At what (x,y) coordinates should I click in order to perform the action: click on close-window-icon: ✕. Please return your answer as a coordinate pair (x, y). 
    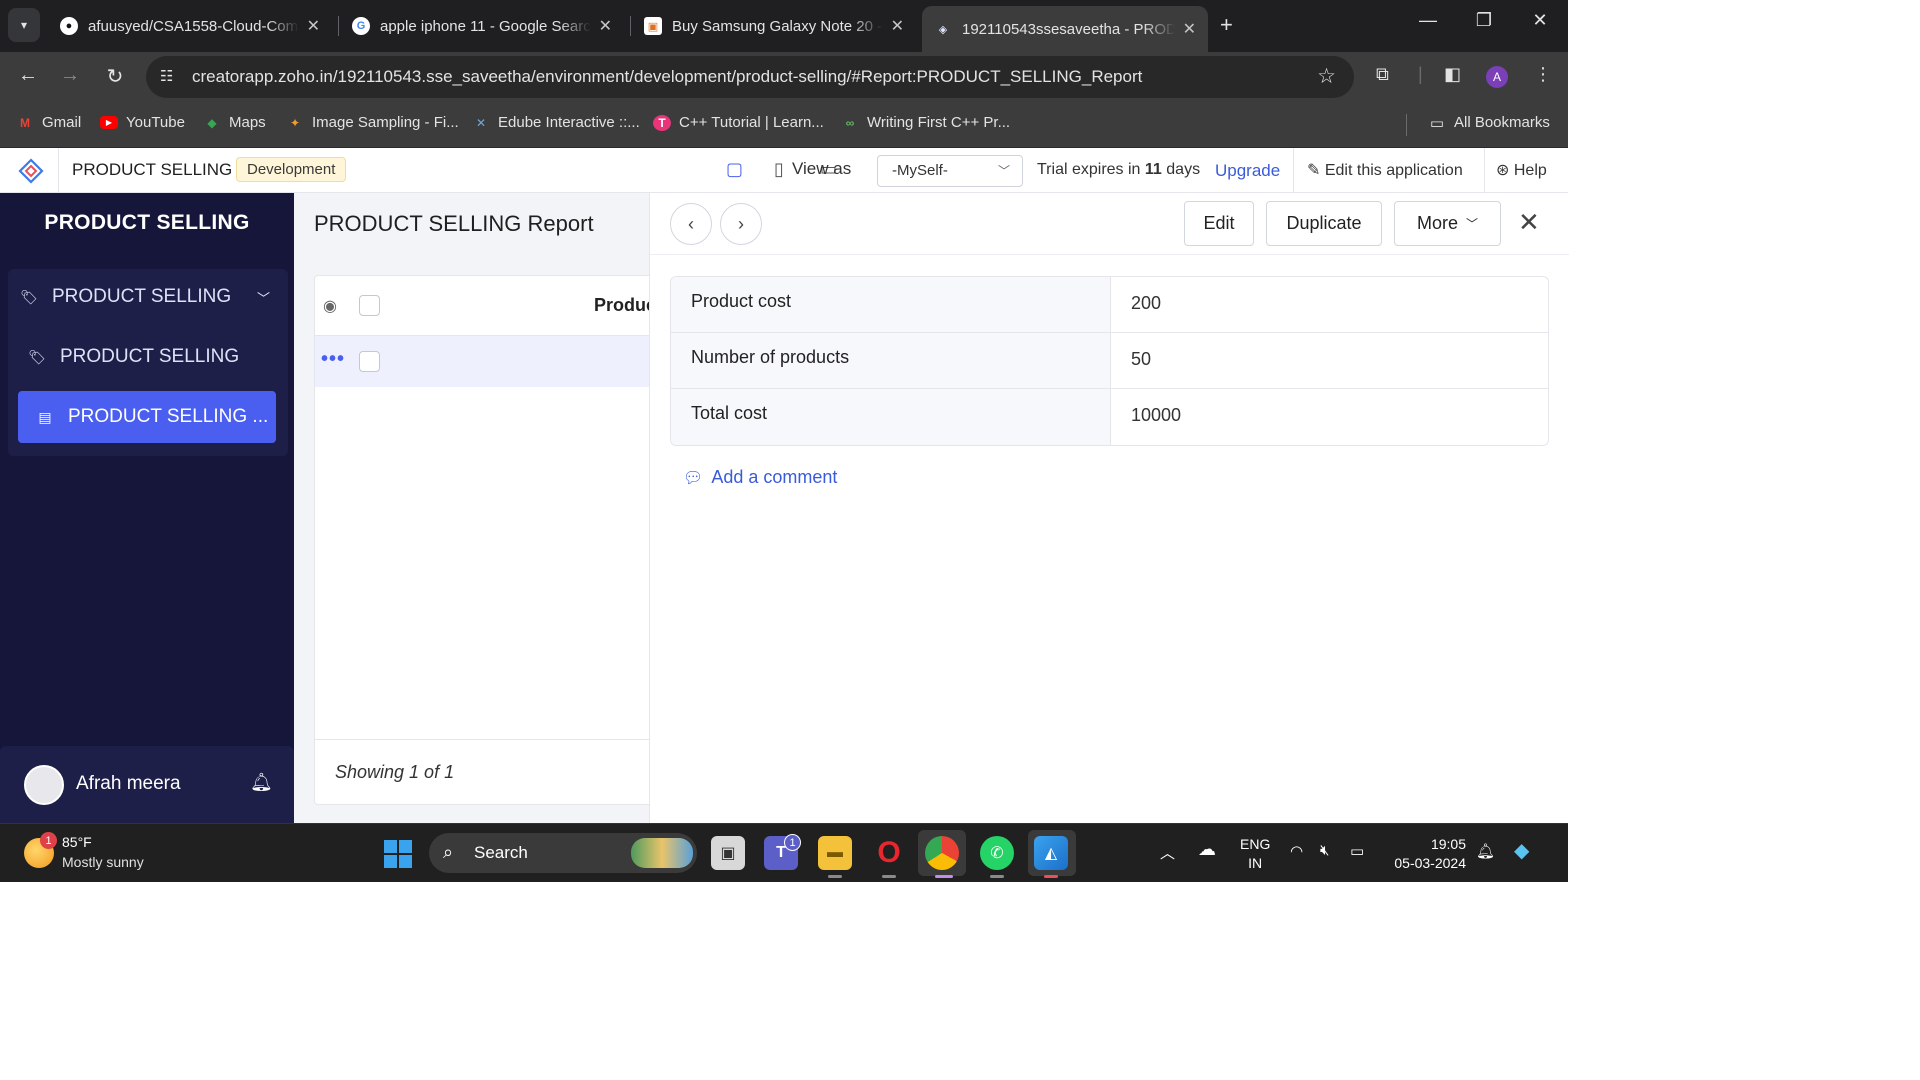
    Looking at the image, I should click on (1540, 20).